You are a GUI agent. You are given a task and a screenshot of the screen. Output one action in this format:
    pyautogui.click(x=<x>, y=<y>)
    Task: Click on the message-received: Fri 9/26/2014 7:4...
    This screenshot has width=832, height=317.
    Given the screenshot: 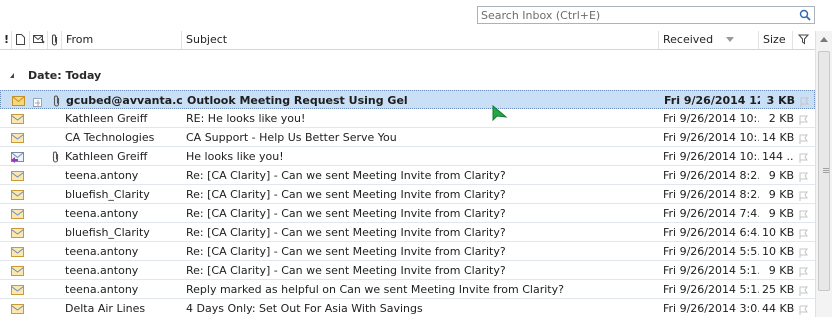 What is the action you would take?
    pyautogui.click(x=711, y=213)
    